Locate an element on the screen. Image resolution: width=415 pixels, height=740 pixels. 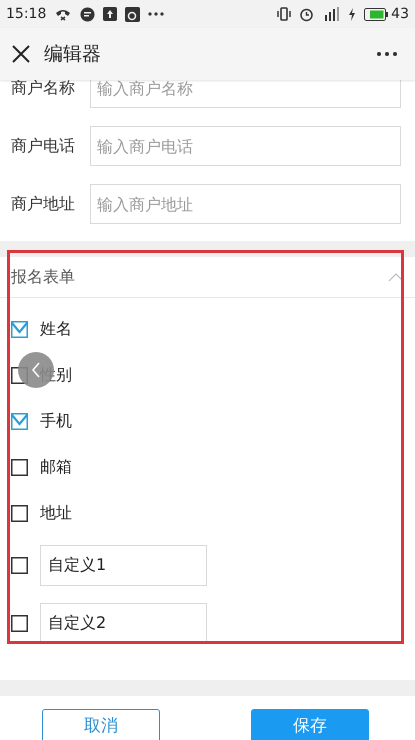
chevron-up-icon is located at coordinates (396, 277).